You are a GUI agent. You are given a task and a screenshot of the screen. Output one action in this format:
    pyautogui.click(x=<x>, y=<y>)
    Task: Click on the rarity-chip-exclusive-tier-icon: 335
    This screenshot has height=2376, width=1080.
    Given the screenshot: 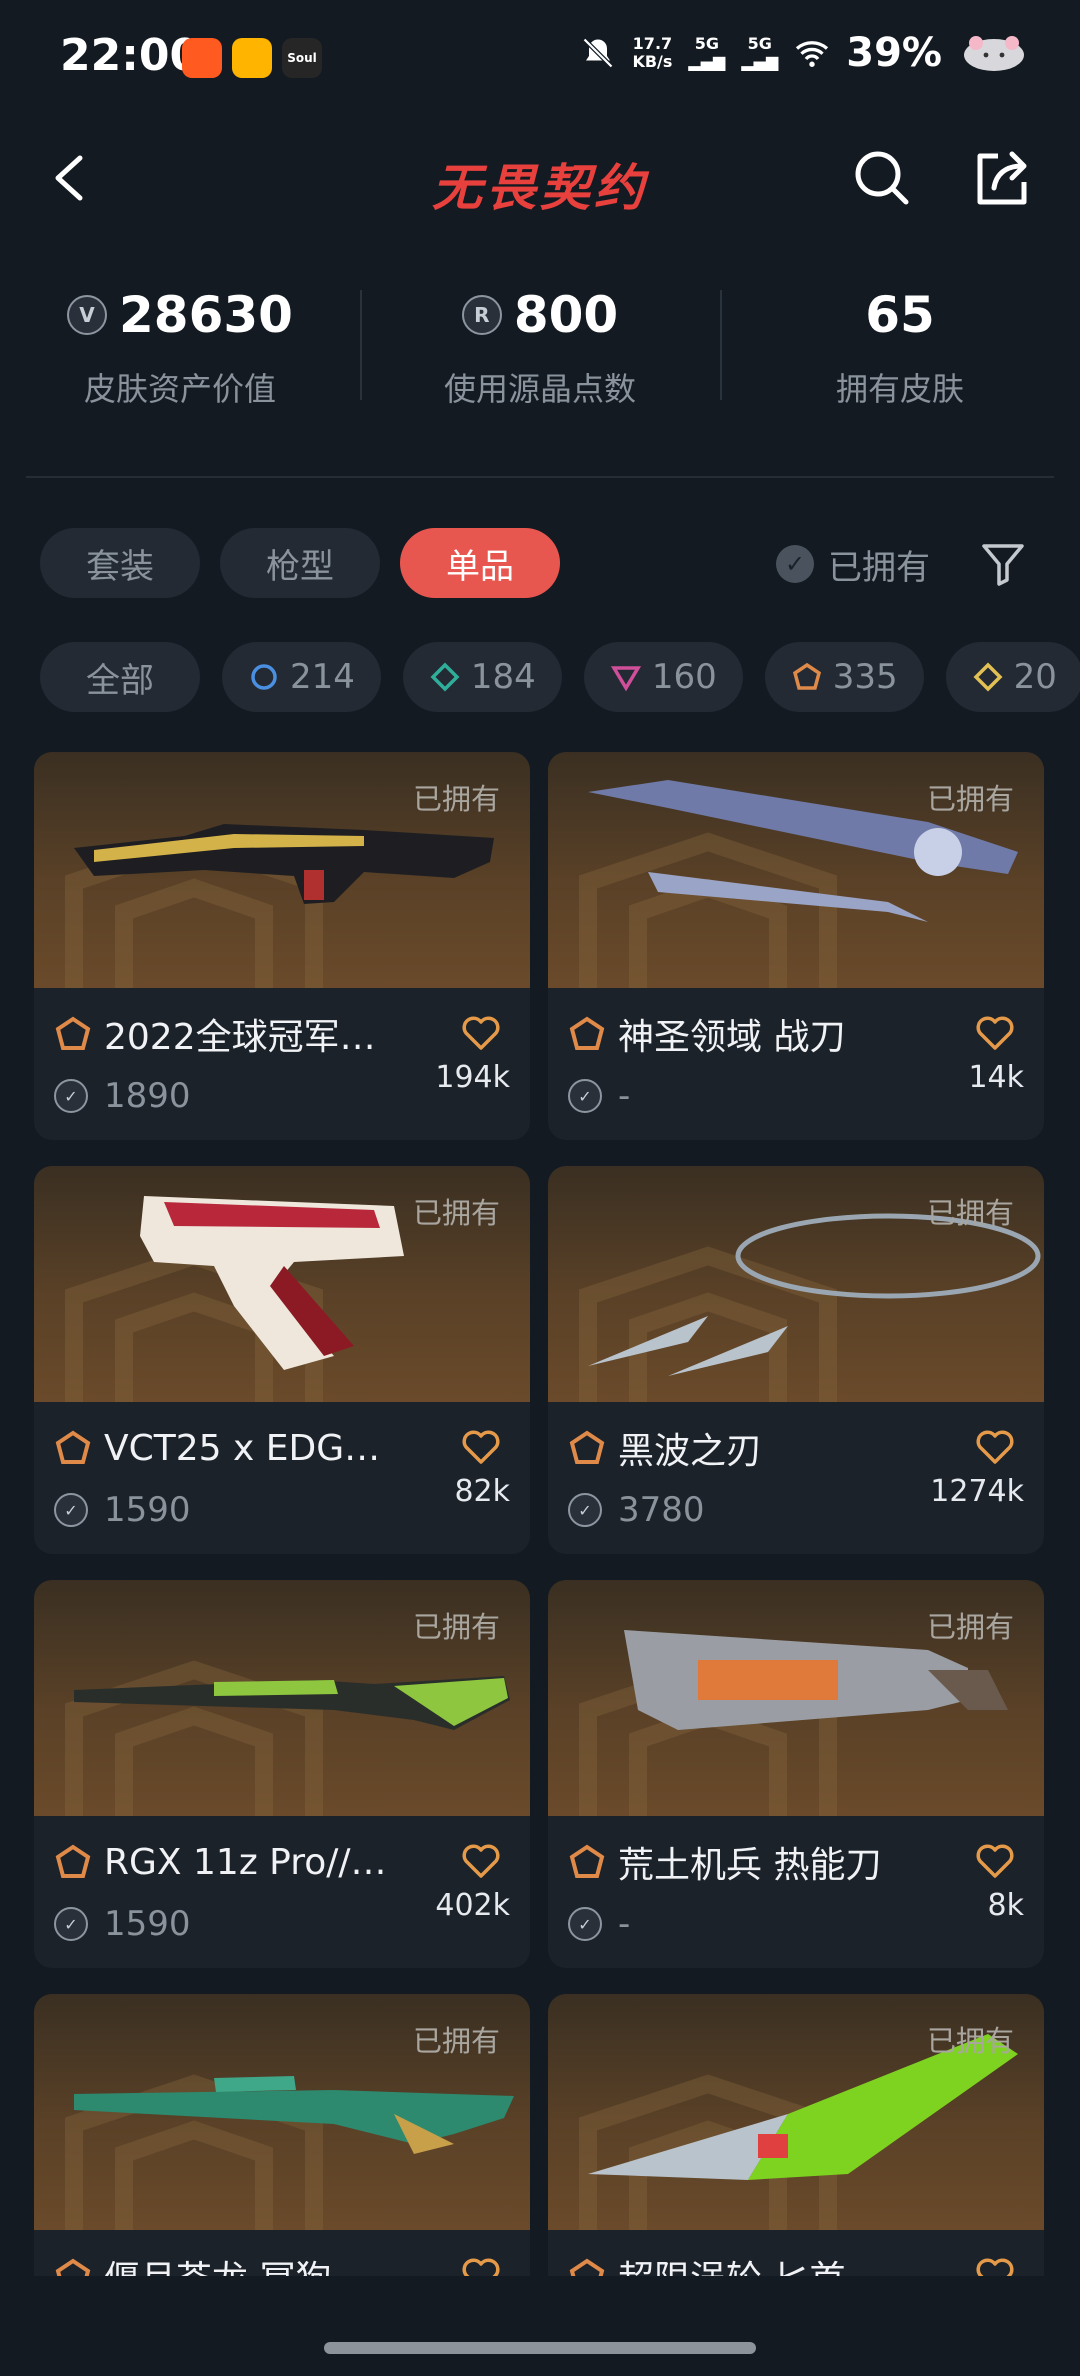 What is the action you would take?
    pyautogui.click(x=844, y=677)
    